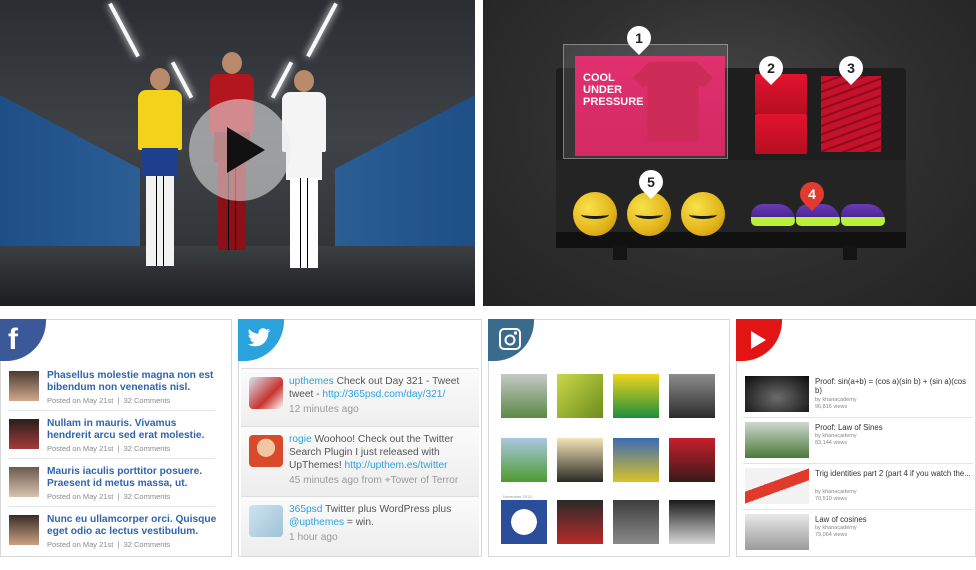 Image resolution: width=976 pixels, height=570 pixels. I want to click on play-icon, so click(246, 150).